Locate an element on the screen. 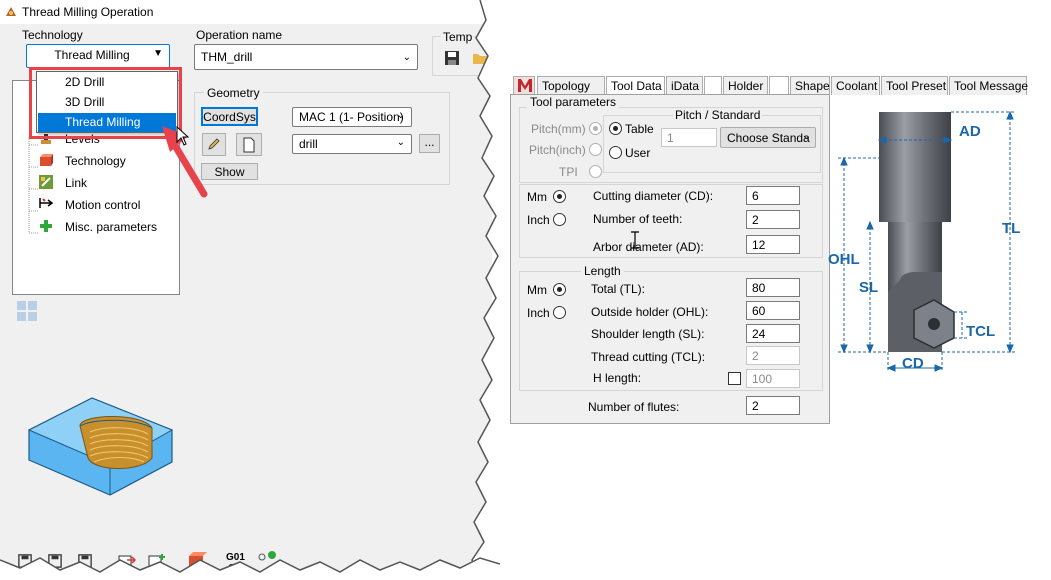 The image size is (1051, 580). ohl-label: OHL is located at coordinates (844, 259).